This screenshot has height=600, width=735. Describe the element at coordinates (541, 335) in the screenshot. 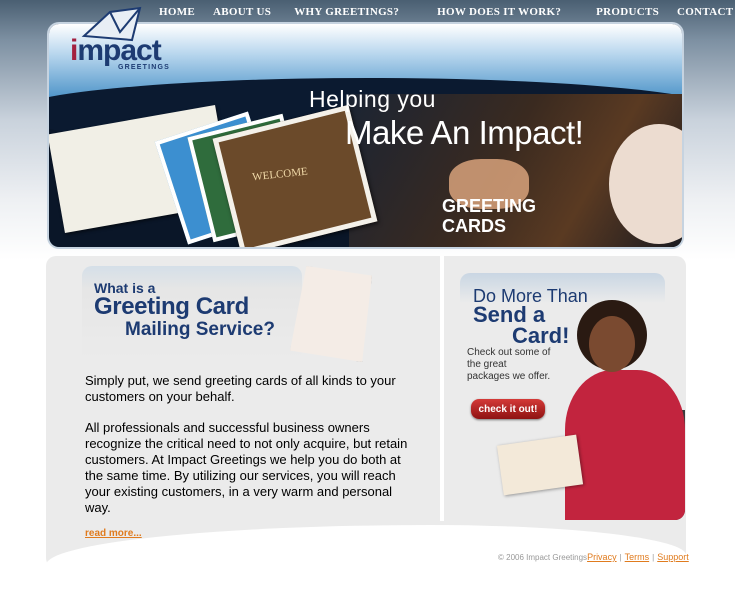

I see `sidebar-heading-line3: Card!` at that location.